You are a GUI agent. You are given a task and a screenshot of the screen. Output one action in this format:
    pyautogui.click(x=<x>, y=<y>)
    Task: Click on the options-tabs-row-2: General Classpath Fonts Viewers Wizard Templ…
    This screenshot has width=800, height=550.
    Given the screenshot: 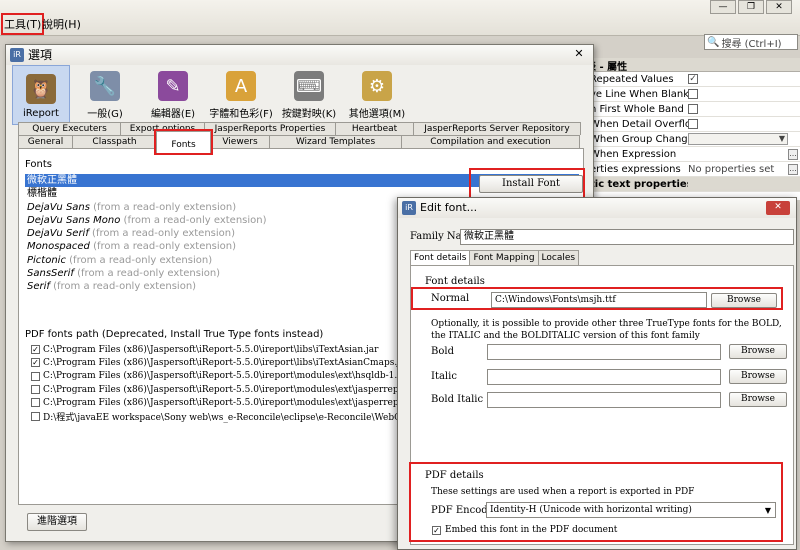 What is the action you would take?
    pyautogui.click(x=299, y=142)
    